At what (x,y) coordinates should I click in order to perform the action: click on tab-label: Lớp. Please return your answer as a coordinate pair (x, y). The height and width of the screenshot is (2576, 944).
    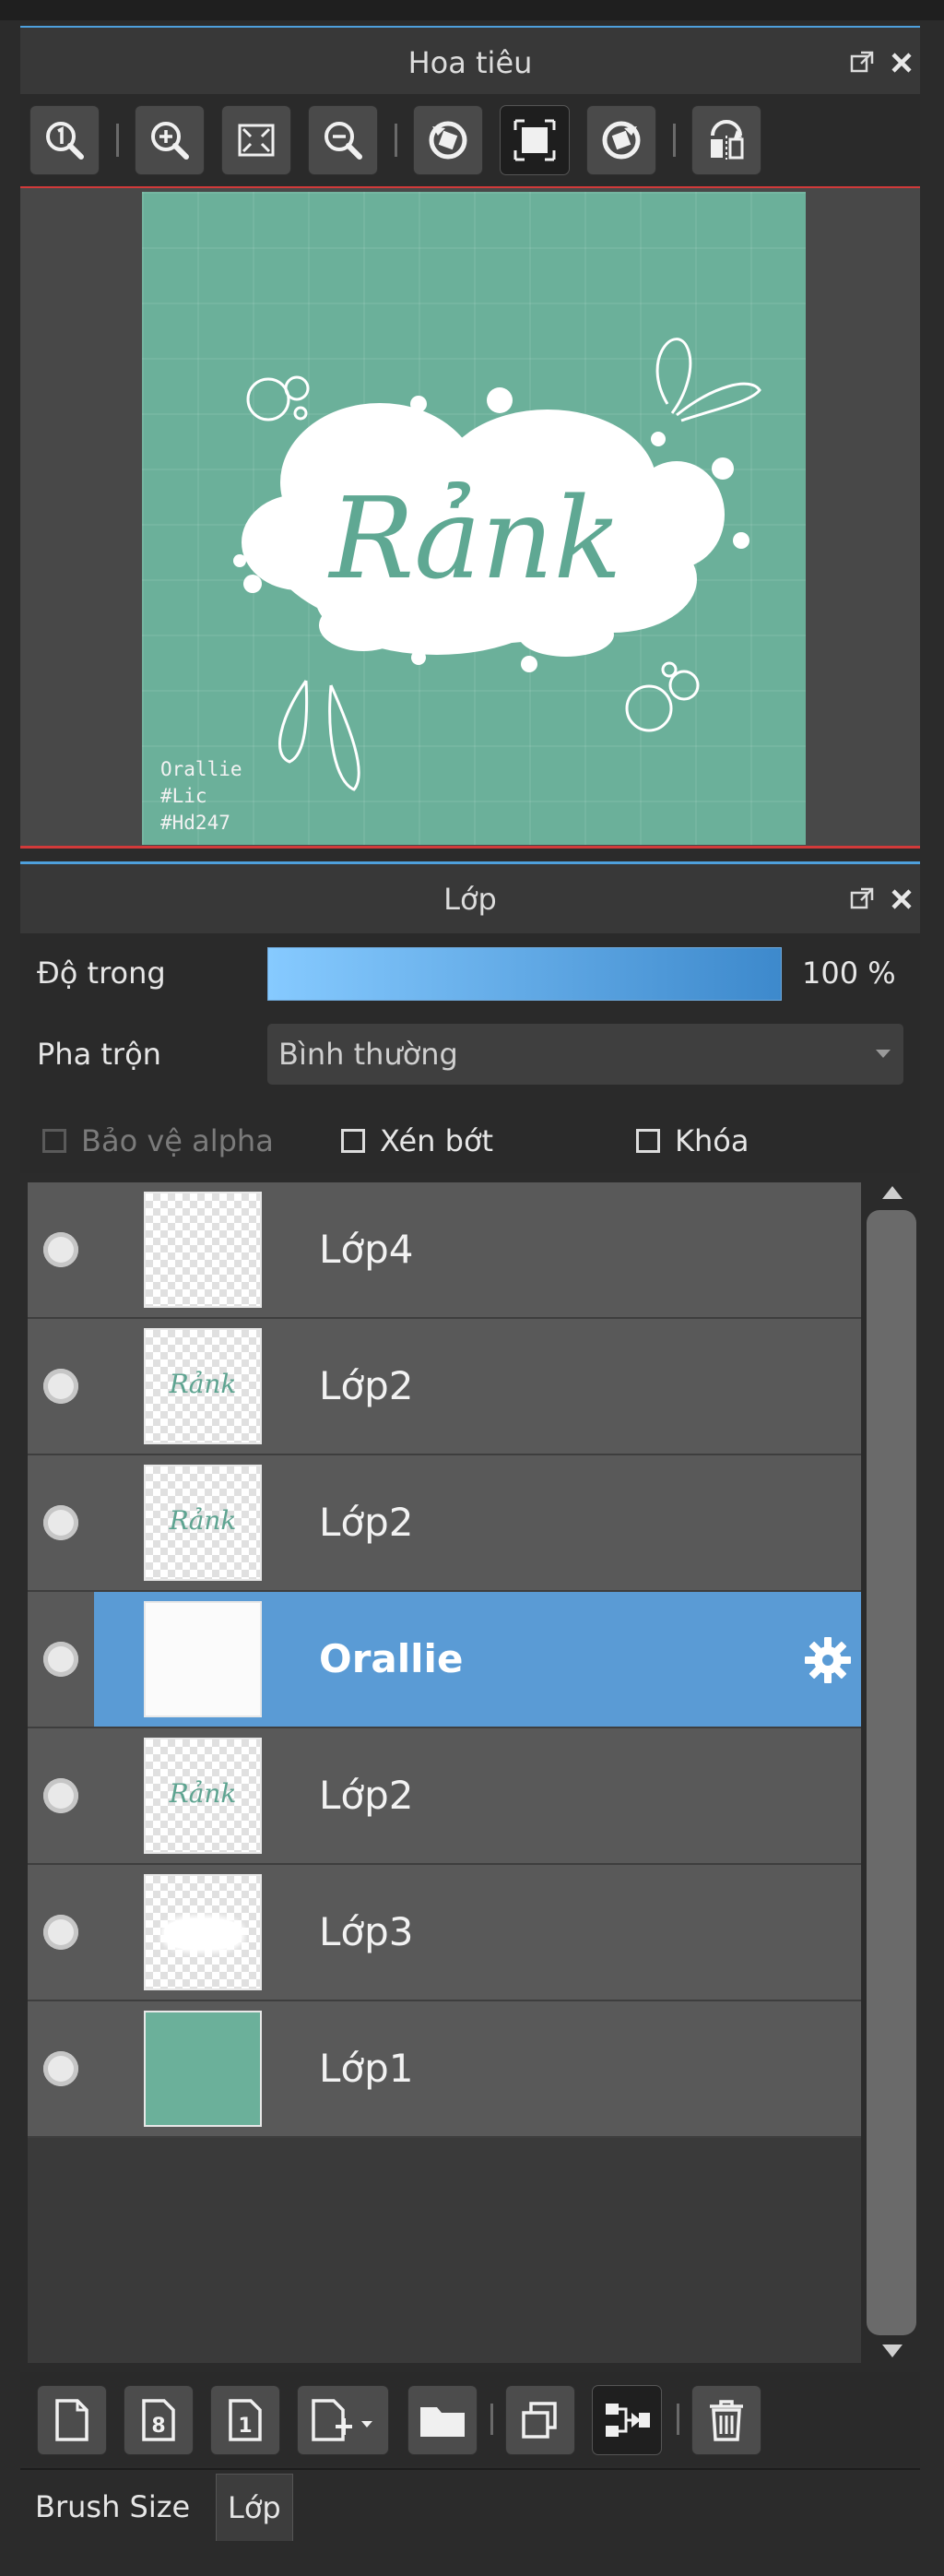
    Looking at the image, I should click on (254, 2507).